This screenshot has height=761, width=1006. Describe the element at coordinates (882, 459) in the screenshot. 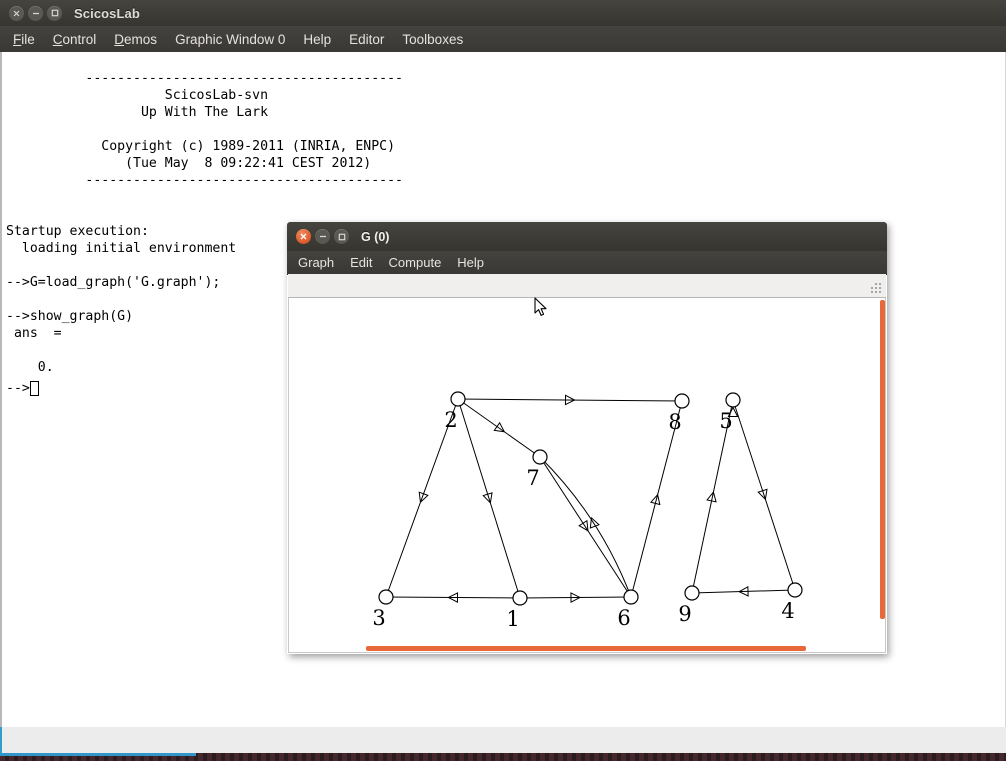

I see `vertical-scrollbar` at that location.